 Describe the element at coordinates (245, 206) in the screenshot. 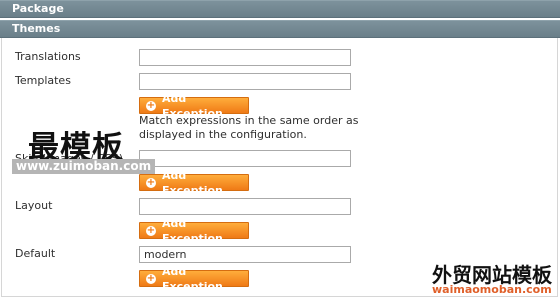

I see `layout-input` at that location.